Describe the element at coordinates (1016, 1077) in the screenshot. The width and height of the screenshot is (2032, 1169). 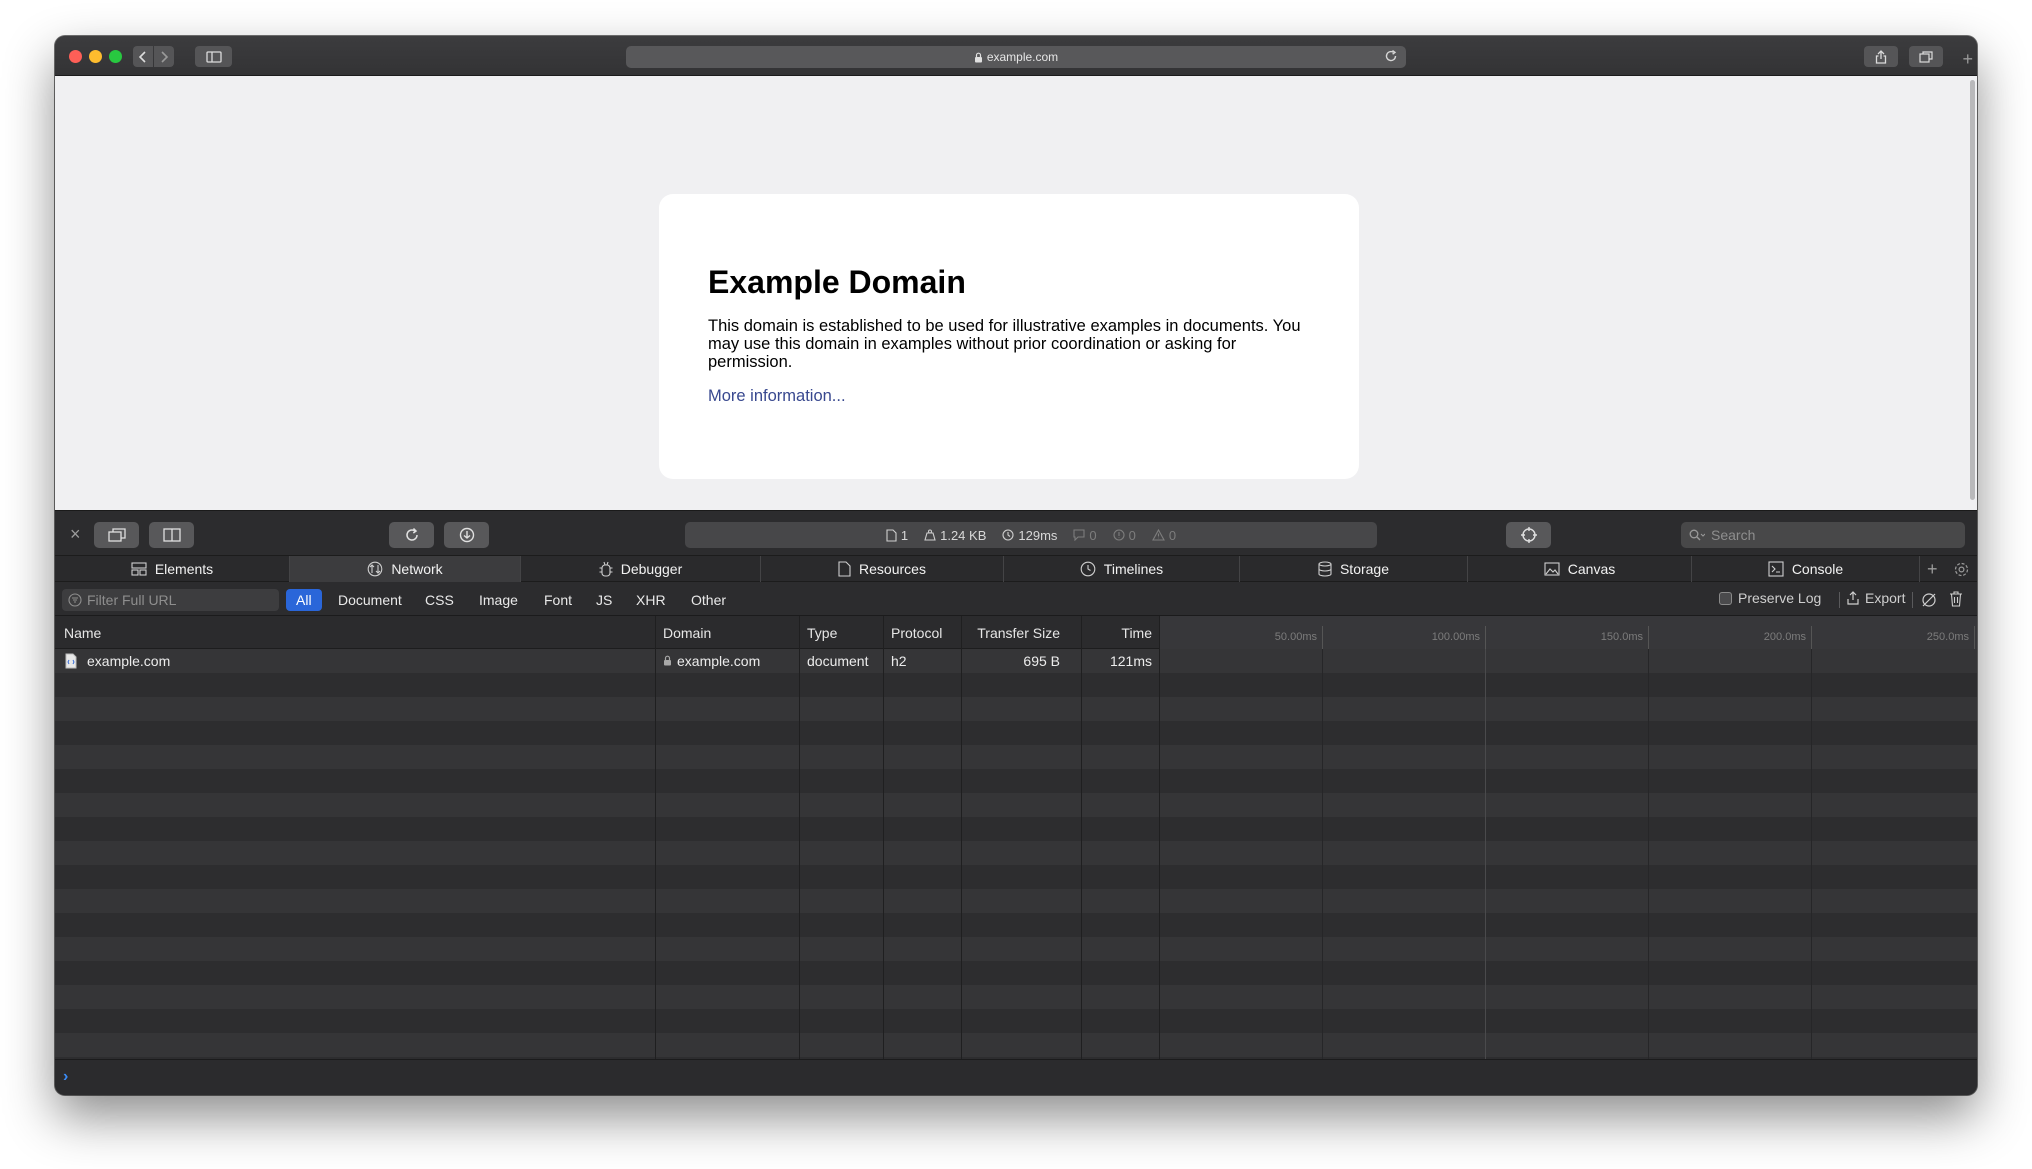
I see `console-prompt-area: ›` at that location.